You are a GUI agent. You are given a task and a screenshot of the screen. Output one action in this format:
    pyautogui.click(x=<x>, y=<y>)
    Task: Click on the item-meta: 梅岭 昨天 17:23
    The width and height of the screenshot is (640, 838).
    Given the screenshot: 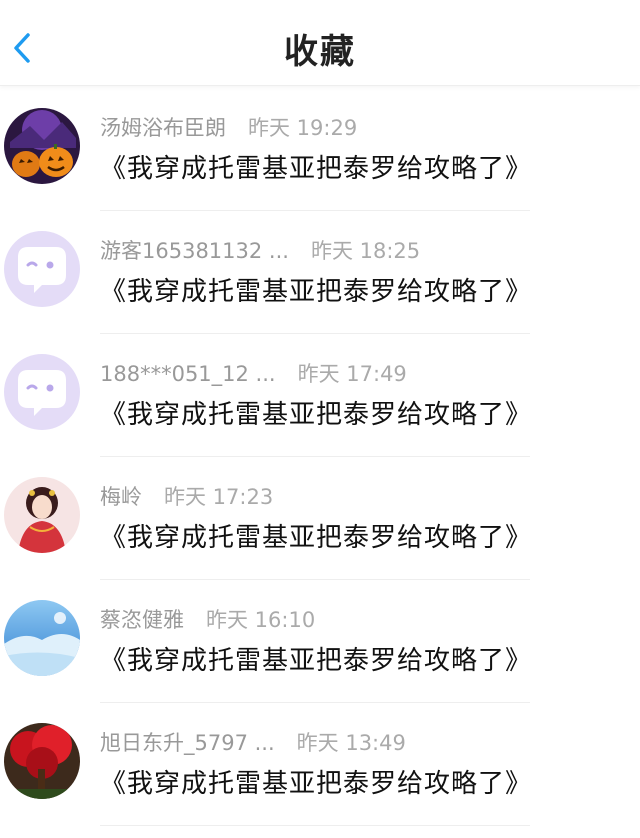 What is the action you would take?
    pyautogui.click(x=186, y=496)
    